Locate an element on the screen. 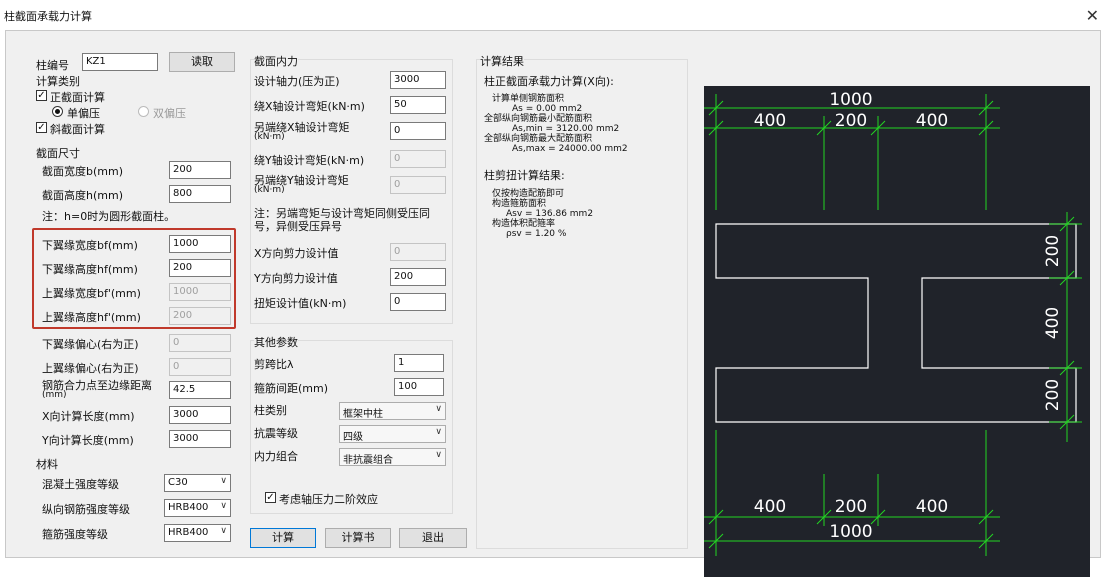  material-label: 材料 is located at coordinates (47, 464).